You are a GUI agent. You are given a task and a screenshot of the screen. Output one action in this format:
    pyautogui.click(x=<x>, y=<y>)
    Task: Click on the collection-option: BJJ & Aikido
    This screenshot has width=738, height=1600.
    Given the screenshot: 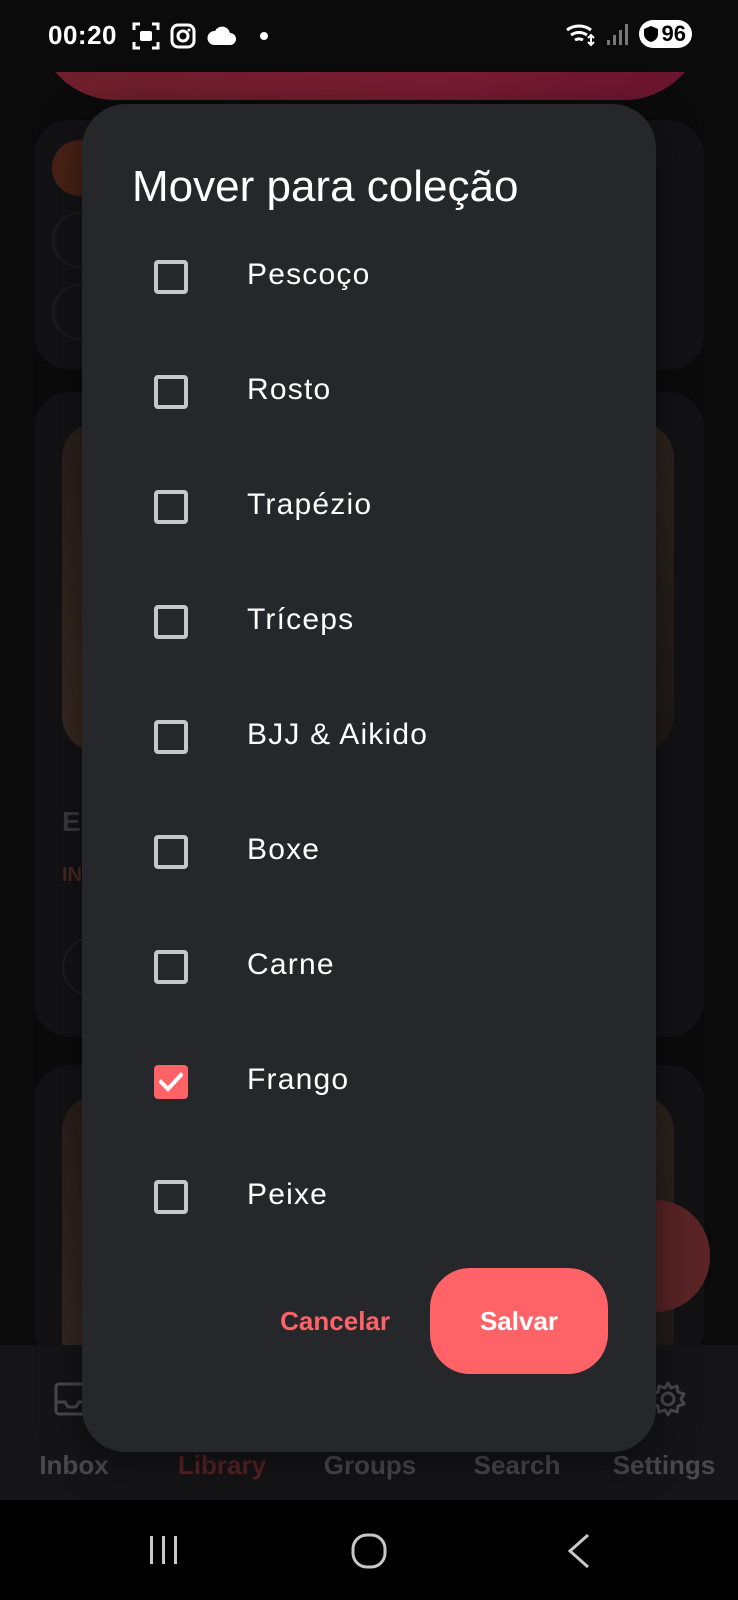 What is the action you would take?
    pyautogui.click(x=369, y=771)
    